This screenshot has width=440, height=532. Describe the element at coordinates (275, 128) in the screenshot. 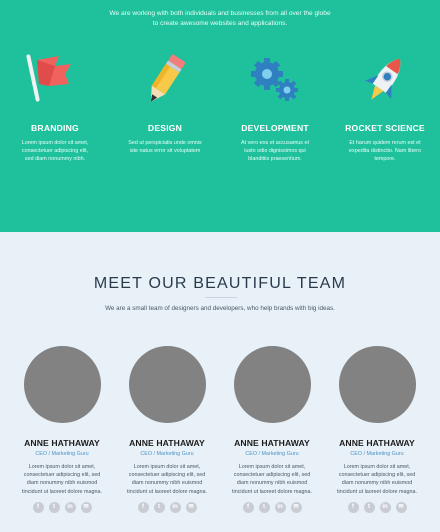

I see `service-title: DEVELOPMENT` at that location.